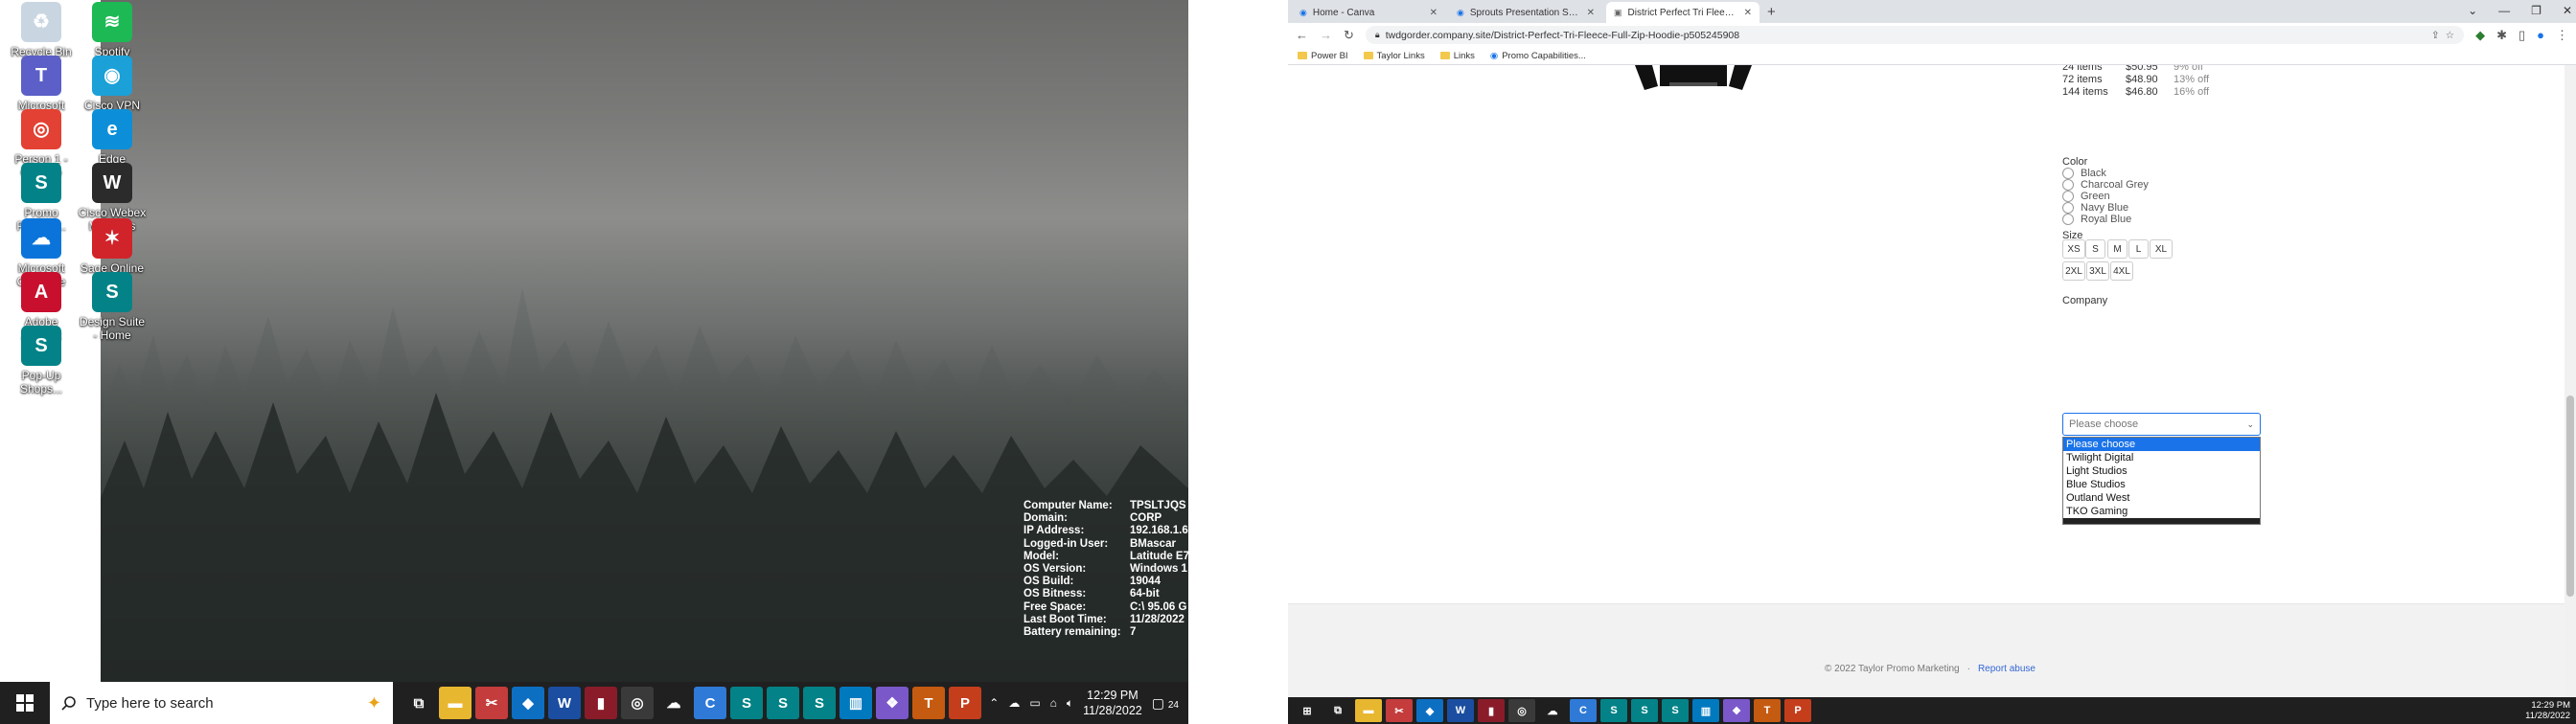 The image size is (2576, 724). Describe the element at coordinates (41, 30) in the screenshot. I see `desktop-icon: ♻ Recycle Bin` at that location.